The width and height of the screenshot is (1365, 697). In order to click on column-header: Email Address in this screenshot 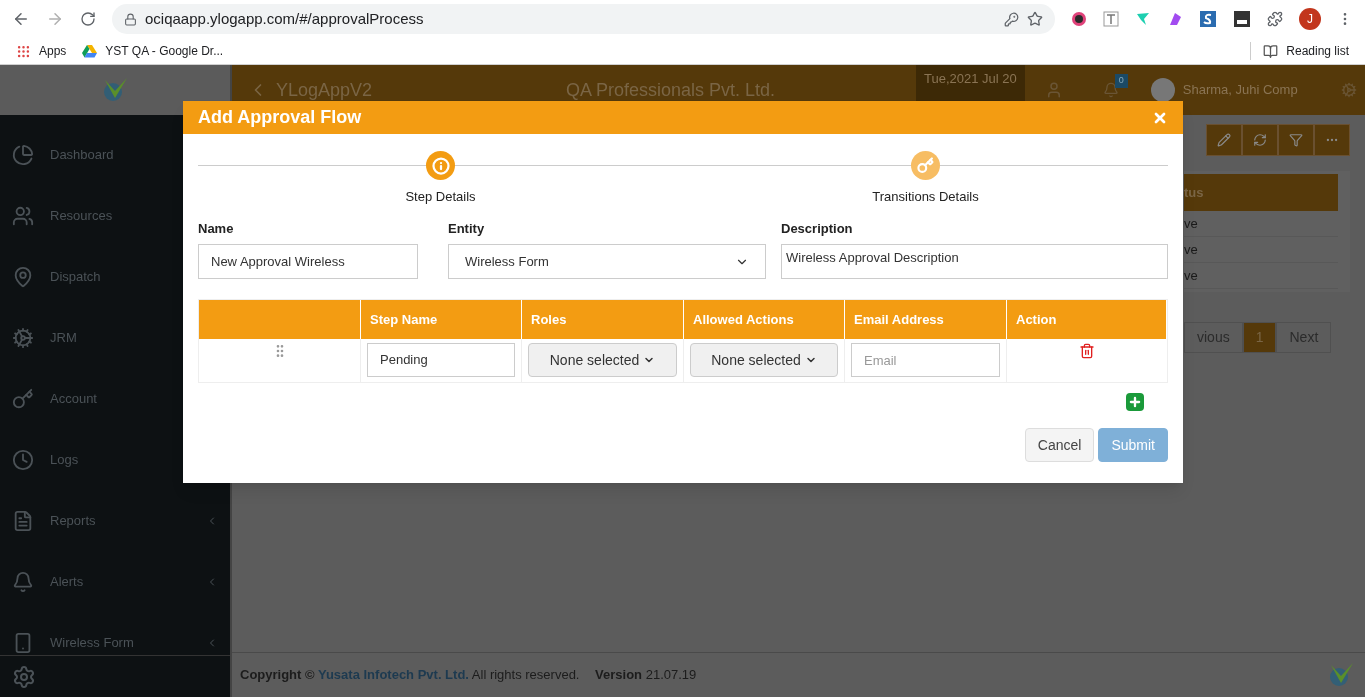, I will do `click(926, 319)`.